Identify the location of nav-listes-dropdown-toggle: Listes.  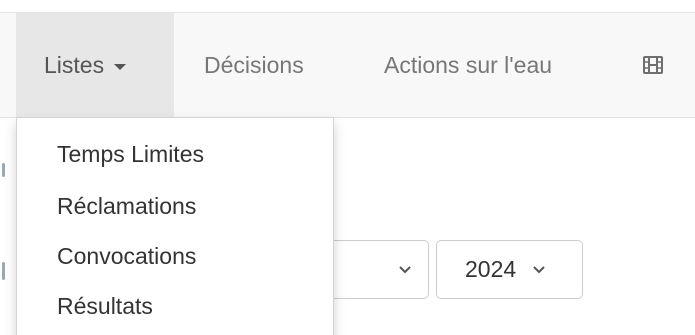
(95, 65).